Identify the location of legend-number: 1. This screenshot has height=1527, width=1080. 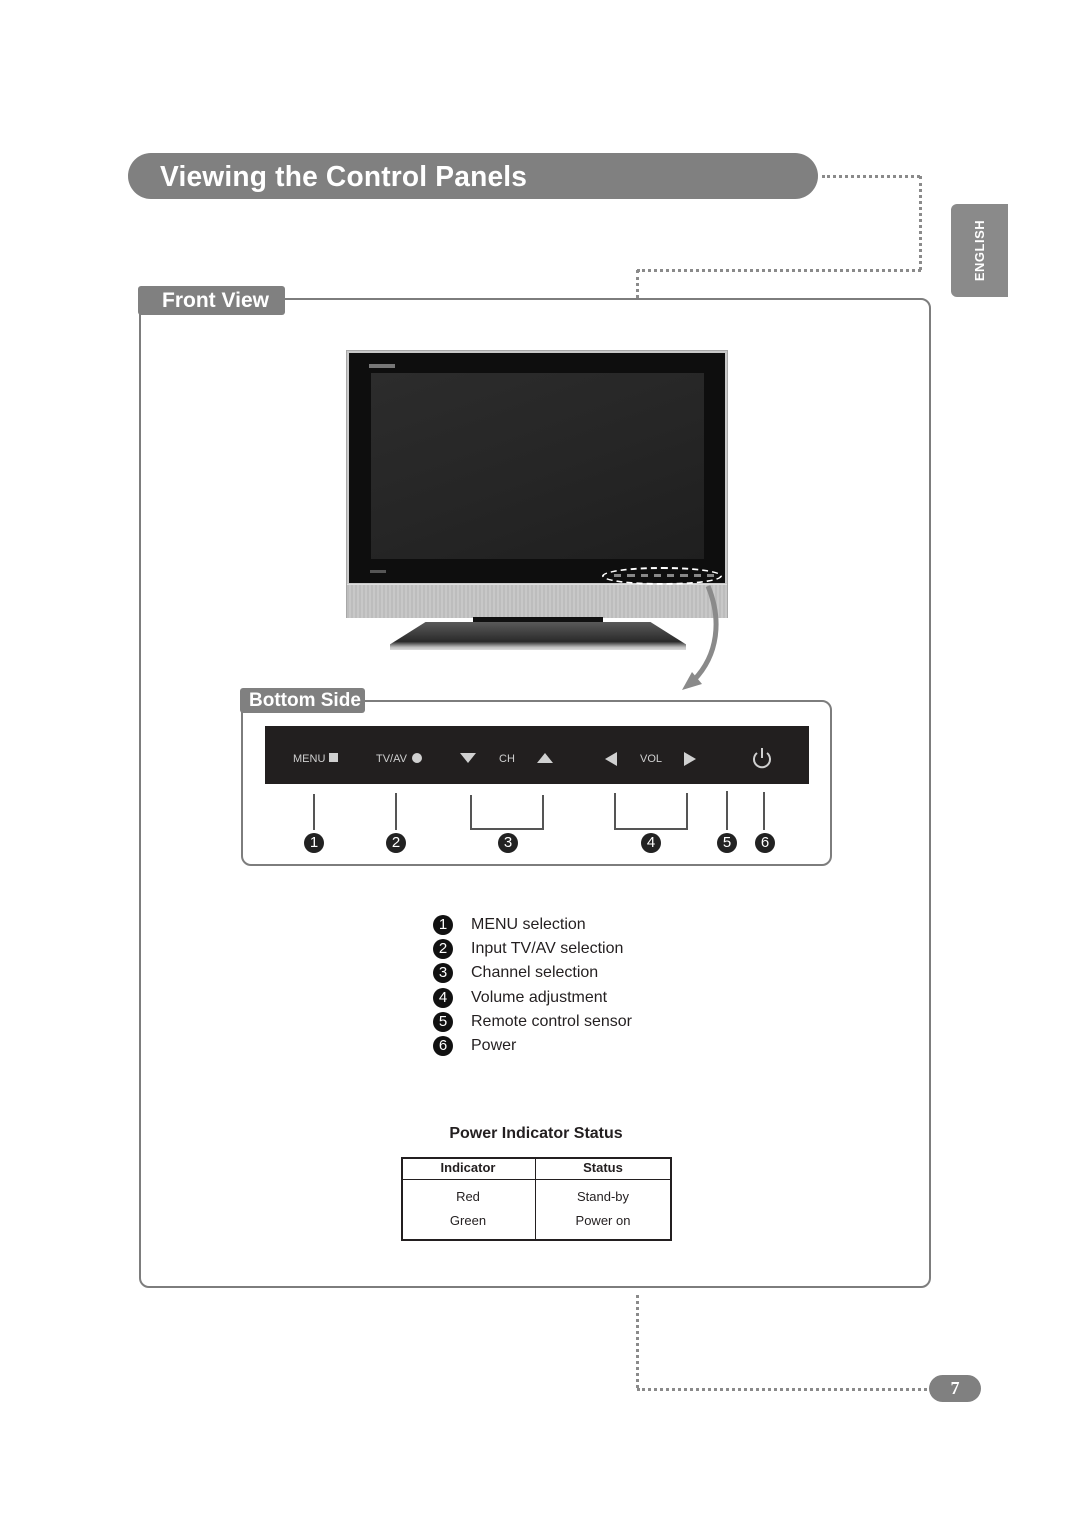
(443, 925).